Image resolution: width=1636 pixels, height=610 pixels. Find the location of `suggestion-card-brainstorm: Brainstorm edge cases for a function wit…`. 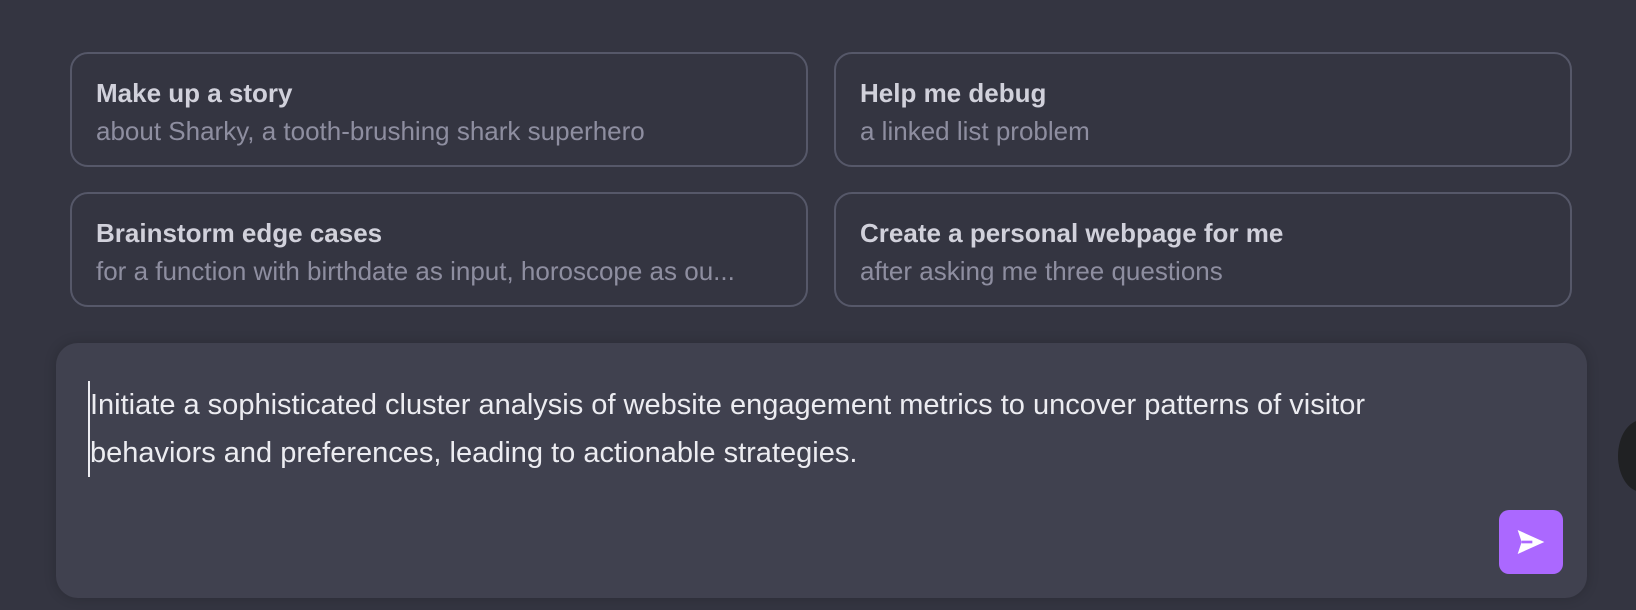

suggestion-card-brainstorm: Brainstorm edge cases for a function wit… is located at coordinates (439, 249).